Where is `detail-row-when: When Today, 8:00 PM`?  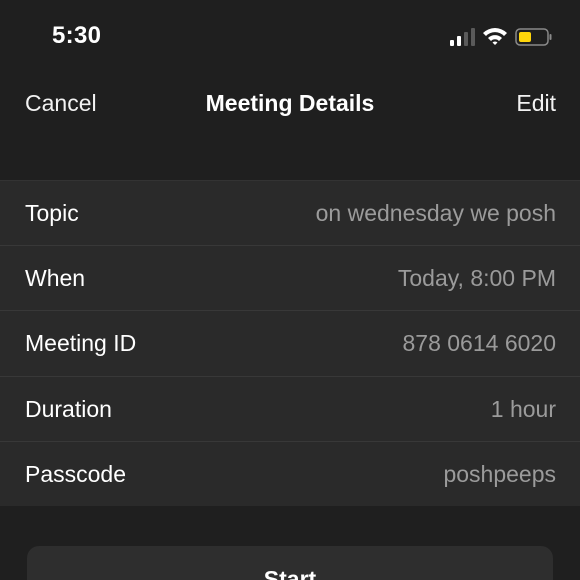
detail-row-when: When Today, 8:00 PM is located at coordinates (290, 279).